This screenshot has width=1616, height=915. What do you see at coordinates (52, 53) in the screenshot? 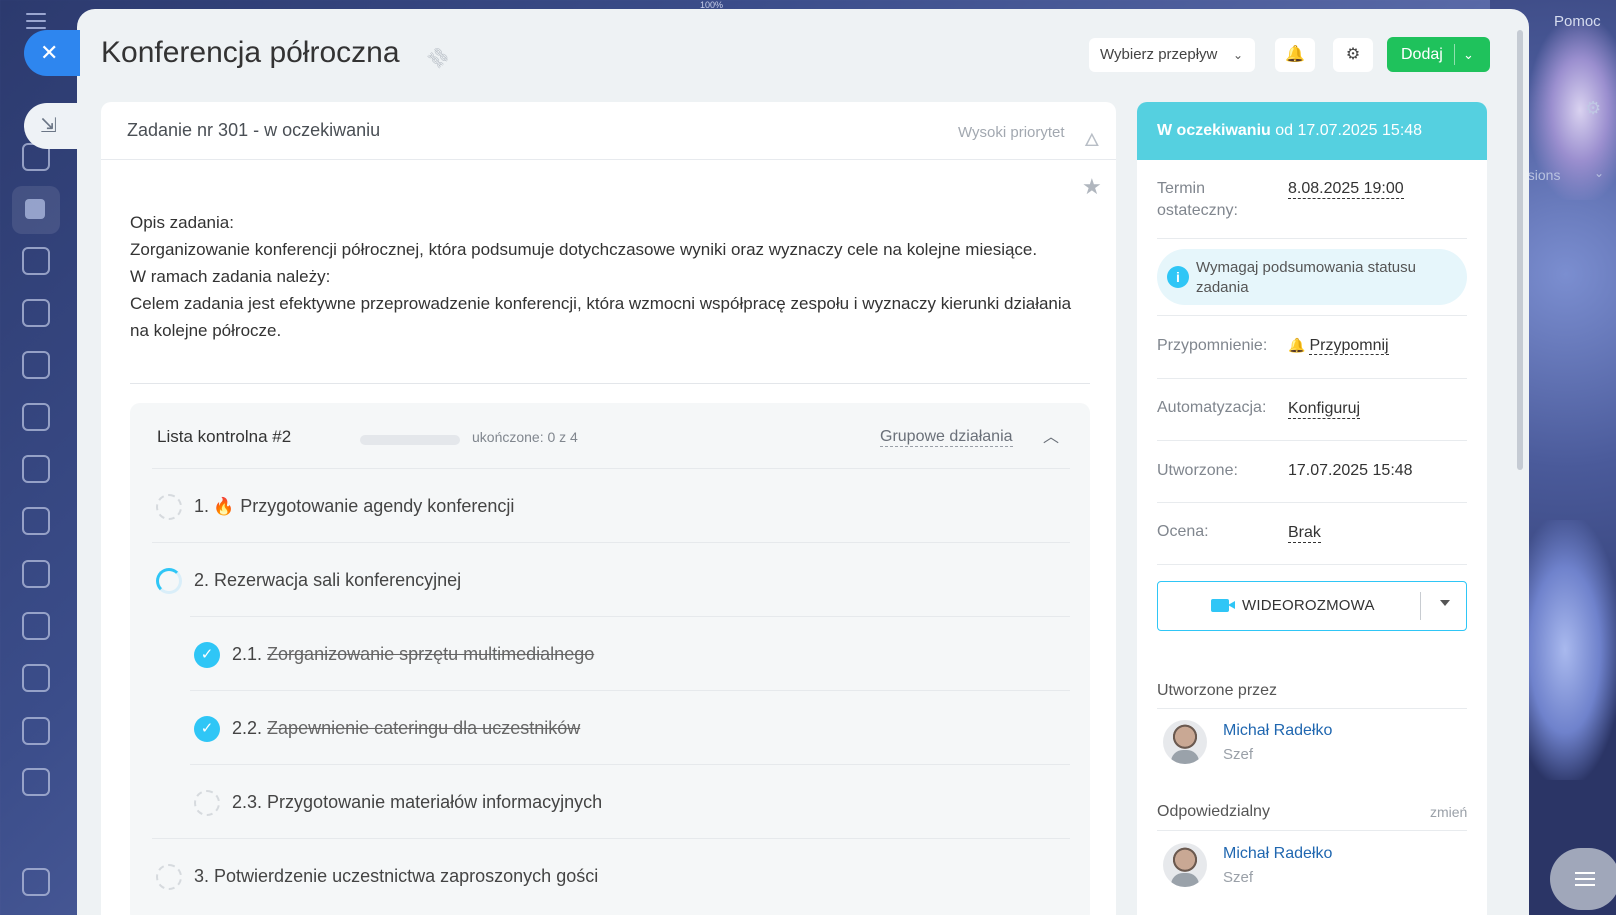
I see `close-icon: ✕` at bounding box center [52, 53].